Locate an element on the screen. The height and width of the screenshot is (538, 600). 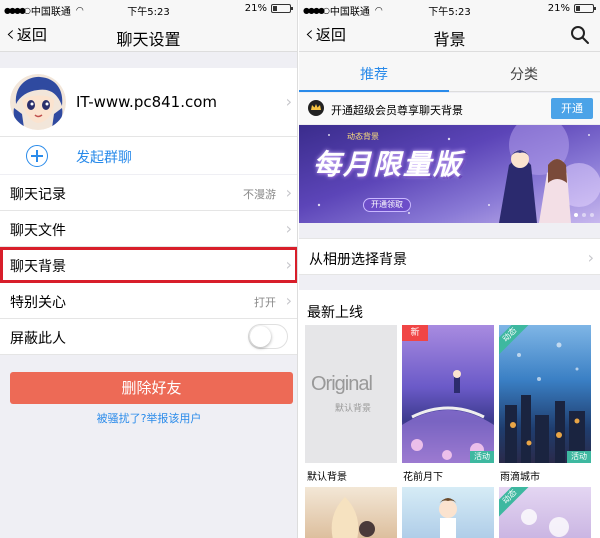
block-toggle is located at coordinates (268, 336).